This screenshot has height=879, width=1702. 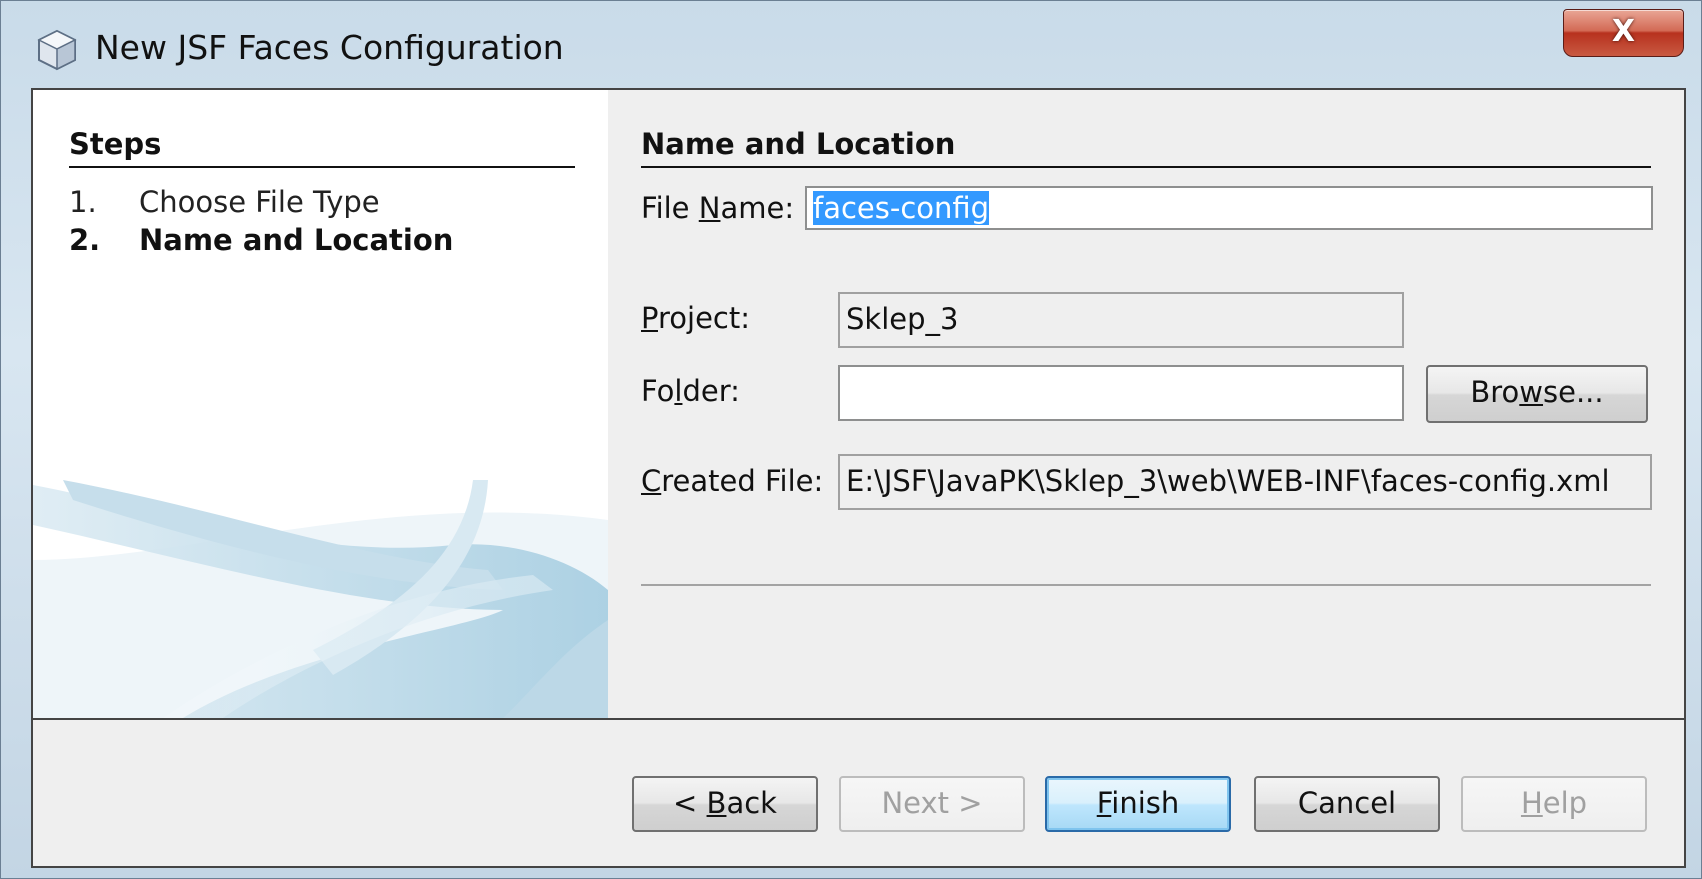 I want to click on step-item-choose-file-type: 1. Choose File Type, so click(x=224, y=202).